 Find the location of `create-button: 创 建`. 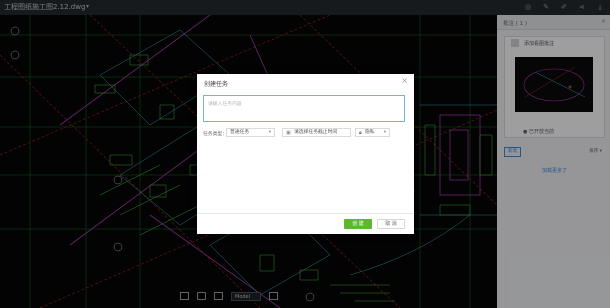

create-button: 创 建 is located at coordinates (358, 224).